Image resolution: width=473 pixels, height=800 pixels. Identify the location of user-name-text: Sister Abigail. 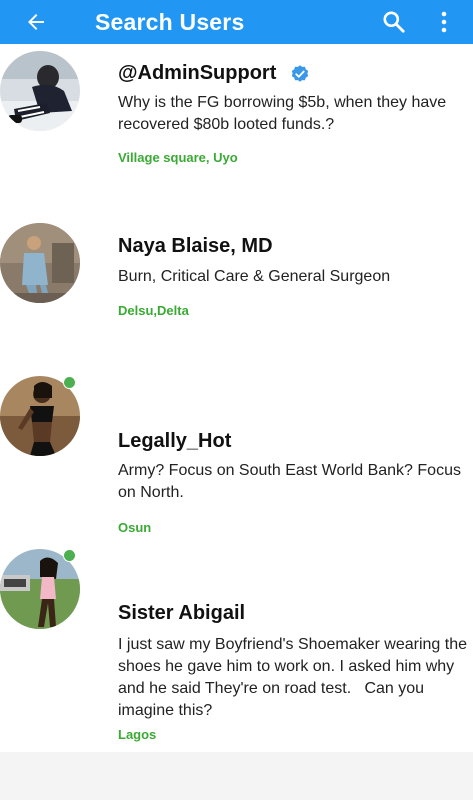
(182, 613).